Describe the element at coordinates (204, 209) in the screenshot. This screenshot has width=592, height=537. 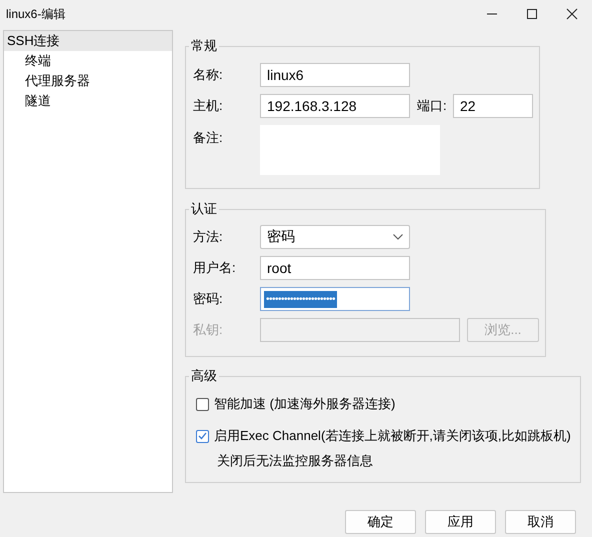
I see `group-title: 认证` at that location.